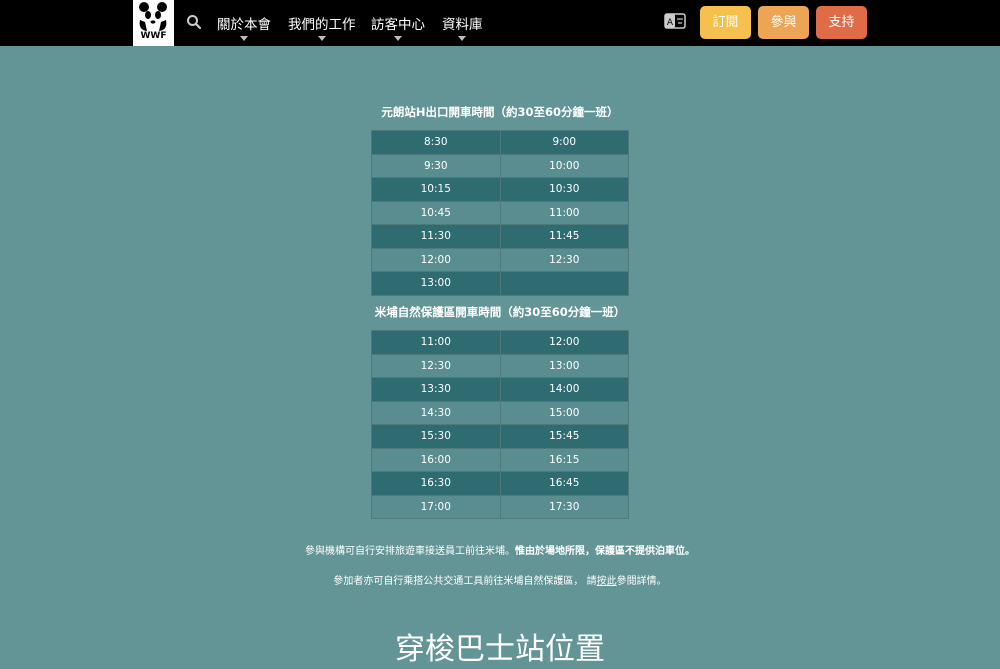  What do you see at coordinates (500, 649) in the screenshot?
I see `section-heading-shuttle-location: 穿梭巴士站位置` at bounding box center [500, 649].